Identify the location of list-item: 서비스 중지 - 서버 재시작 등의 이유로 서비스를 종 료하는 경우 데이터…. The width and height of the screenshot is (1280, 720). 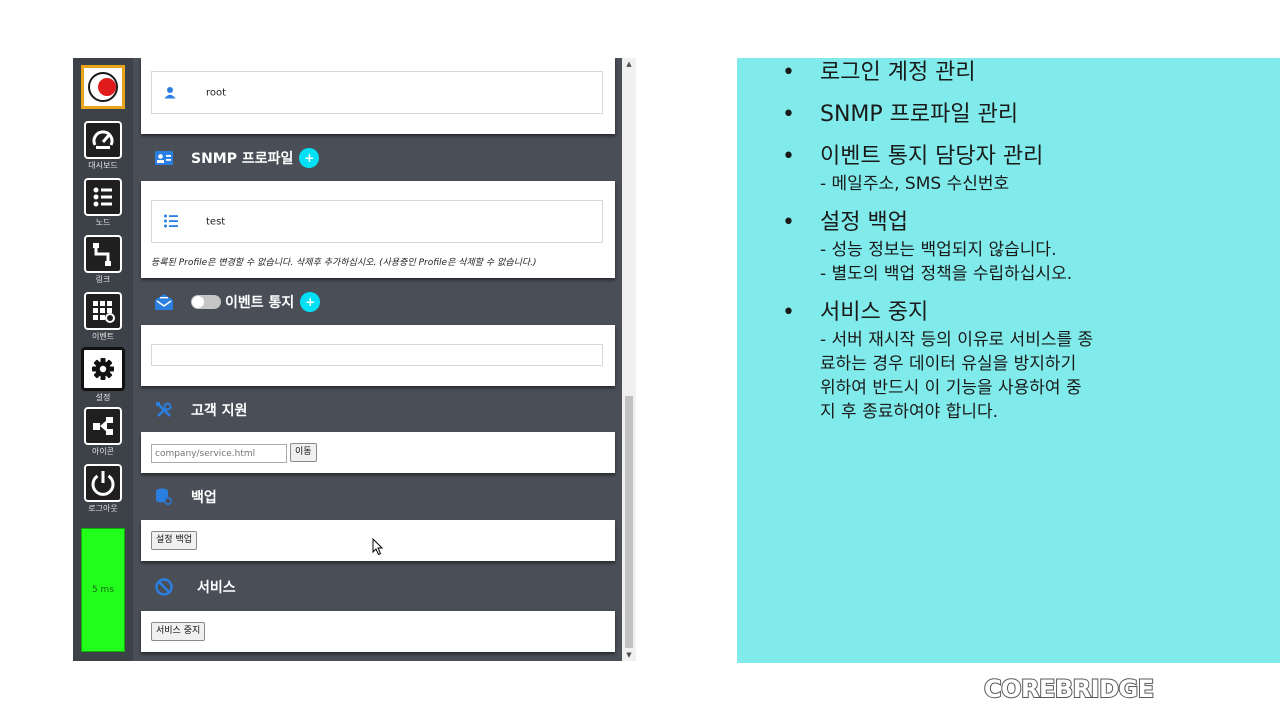
(992, 361).